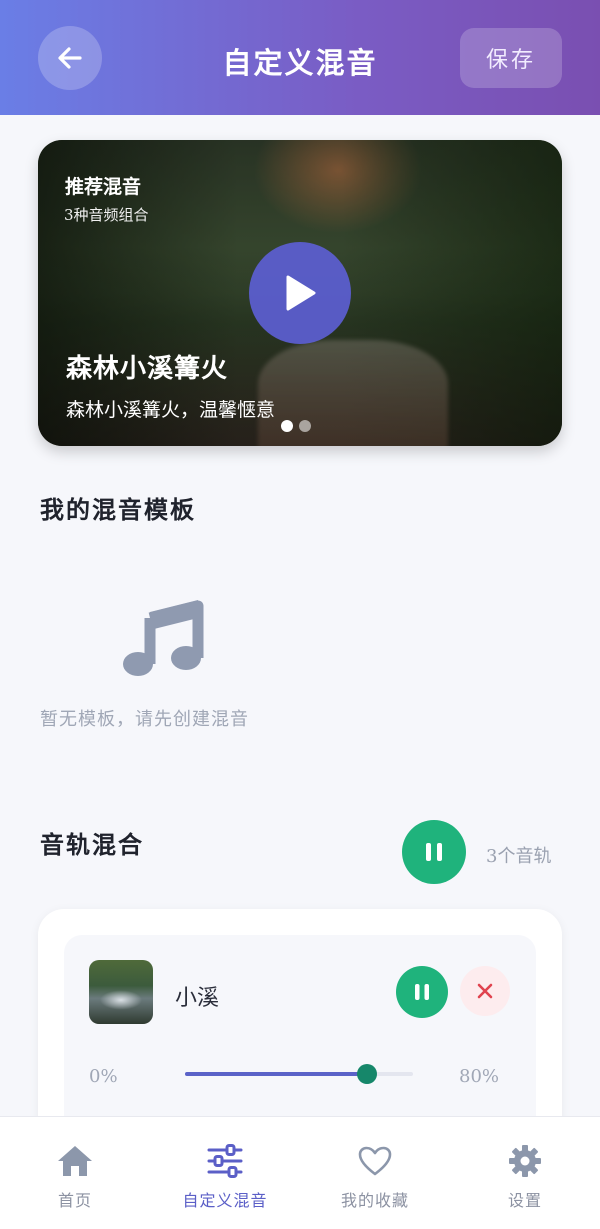 This screenshot has width=600, height=1229. Describe the element at coordinates (375, 1161) in the screenshot. I see `heart-icon` at that location.